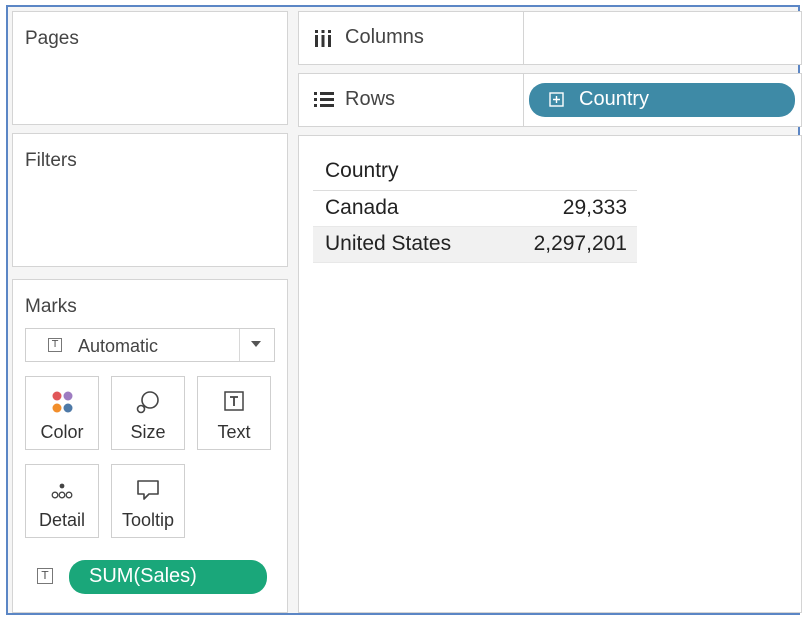  What do you see at coordinates (62, 432) in the screenshot?
I see `color-label: Color` at bounding box center [62, 432].